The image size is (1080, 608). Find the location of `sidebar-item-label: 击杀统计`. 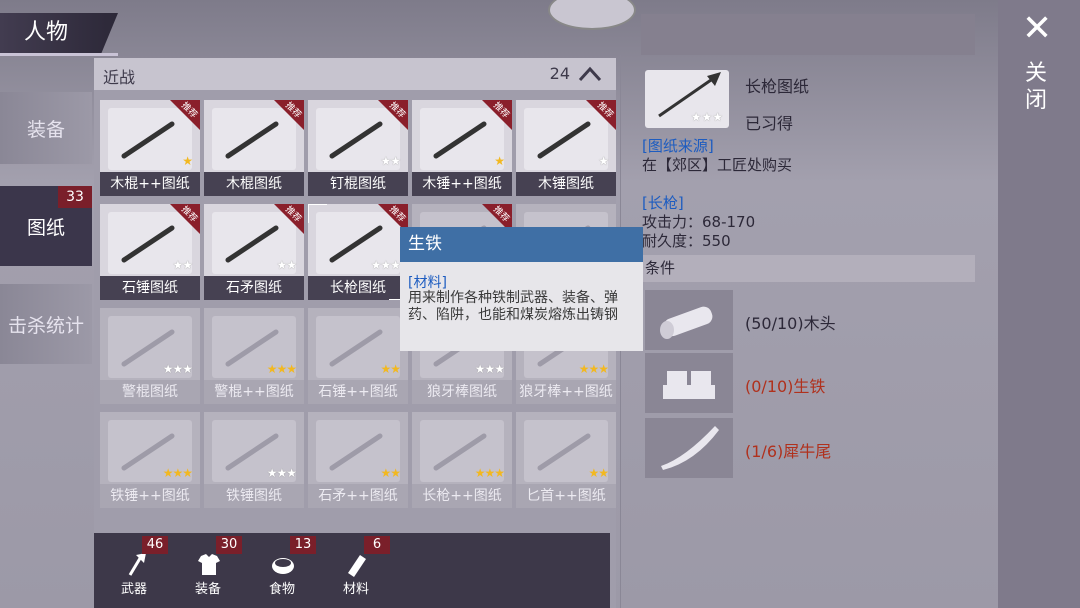

sidebar-item-label: 击杀统计 is located at coordinates (45, 325).